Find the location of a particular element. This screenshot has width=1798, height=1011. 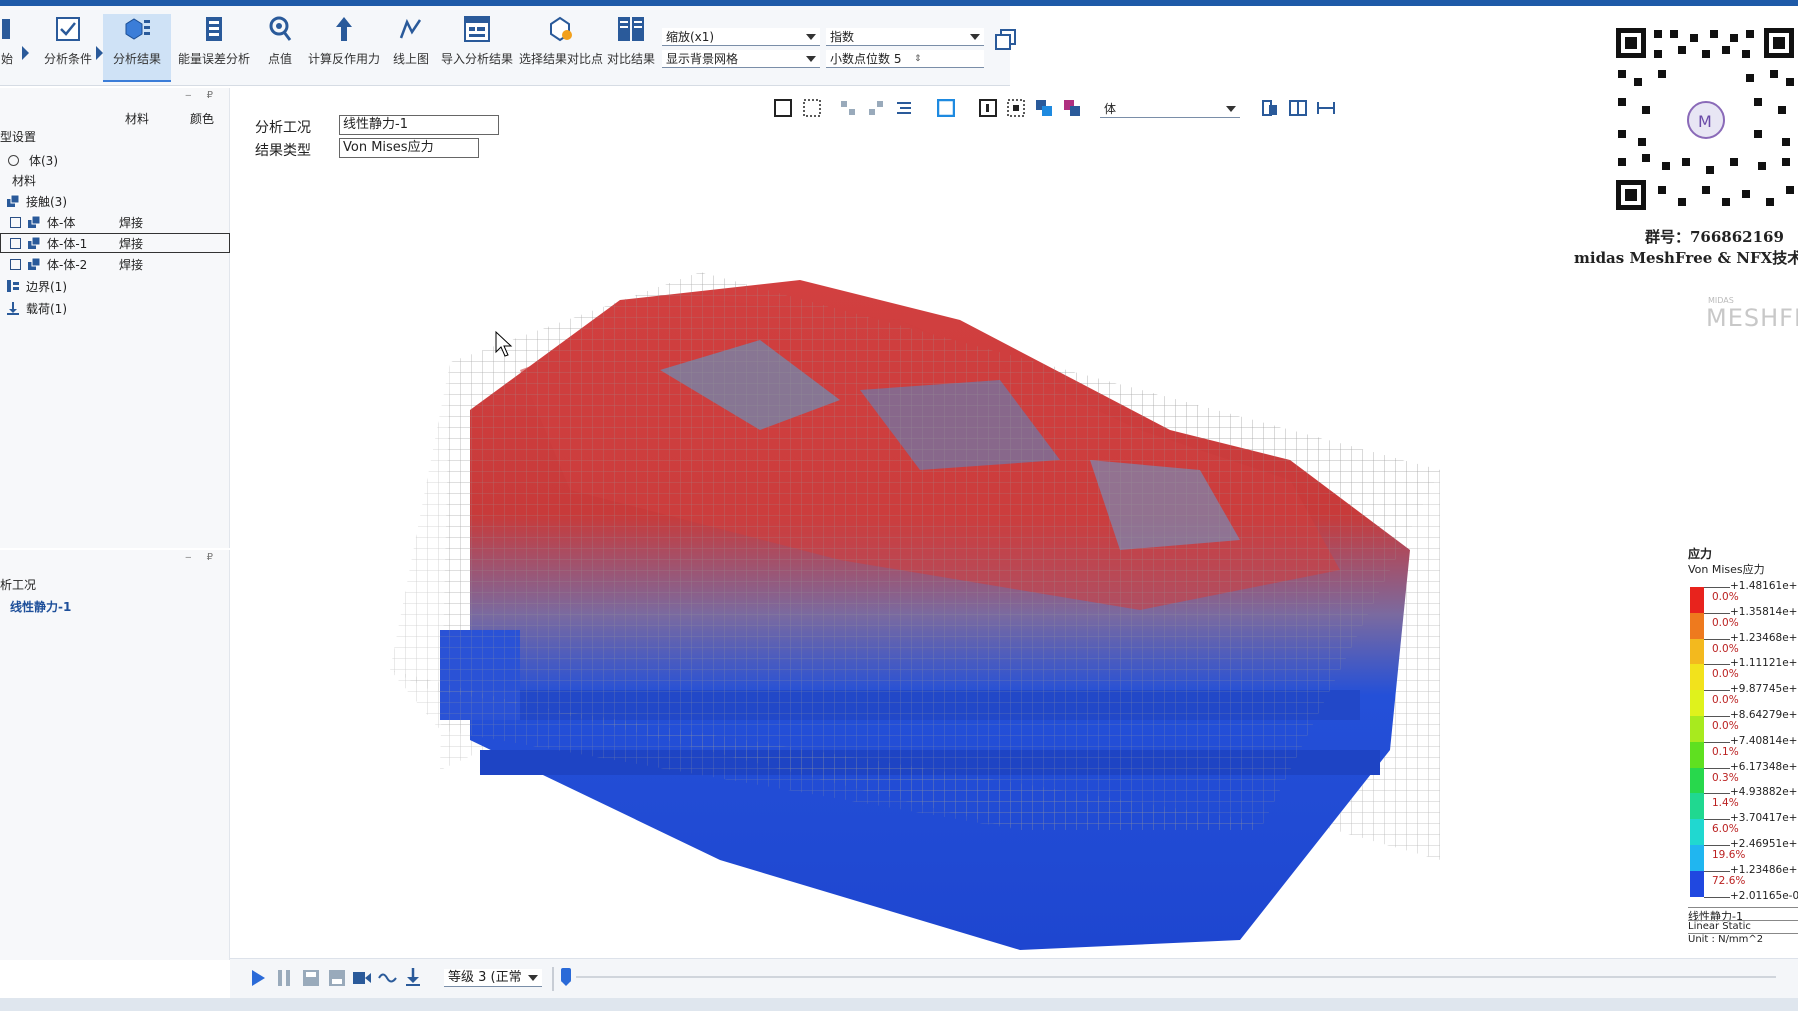

timeline-track is located at coordinates (1176, 977).